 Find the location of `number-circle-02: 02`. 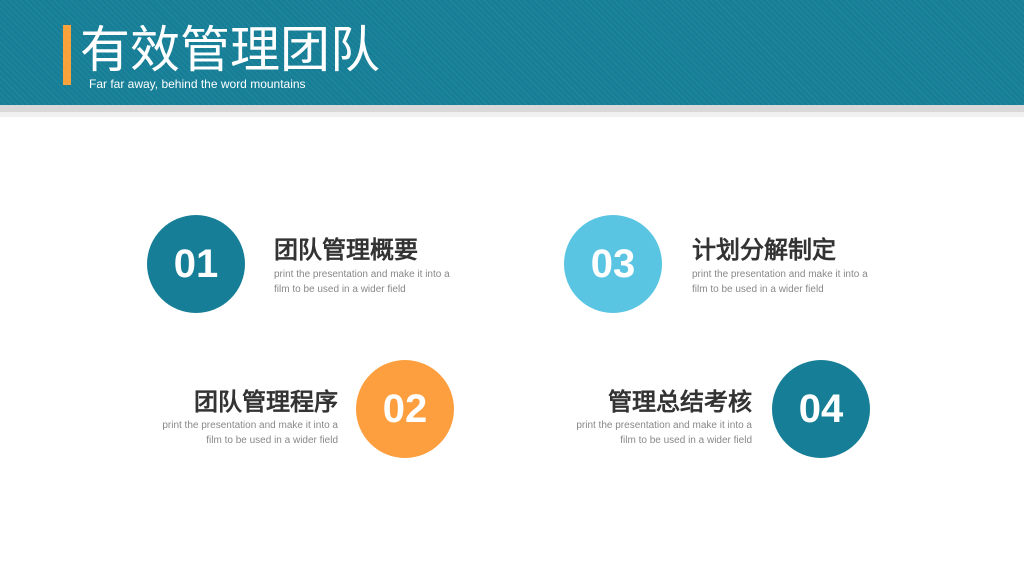

number-circle-02: 02 is located at coordinates (405, 409).